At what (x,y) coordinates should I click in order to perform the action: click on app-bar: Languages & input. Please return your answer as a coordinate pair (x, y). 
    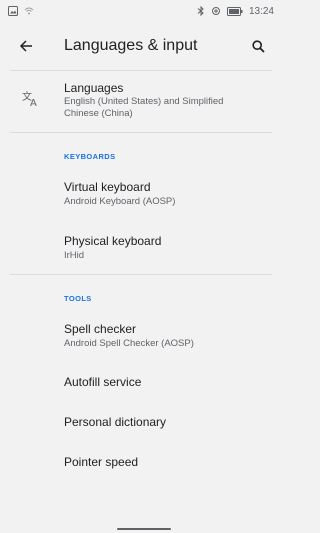
    Looking at the image, I should click on (141, 46).